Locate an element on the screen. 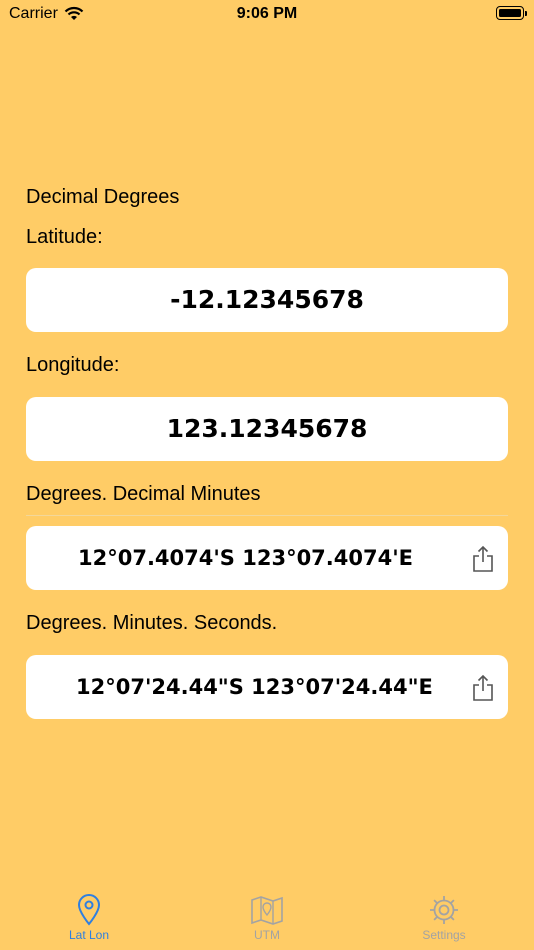 The height and width of the screenshot is (950, 534). map-icon is located at coordinates (267, 910).